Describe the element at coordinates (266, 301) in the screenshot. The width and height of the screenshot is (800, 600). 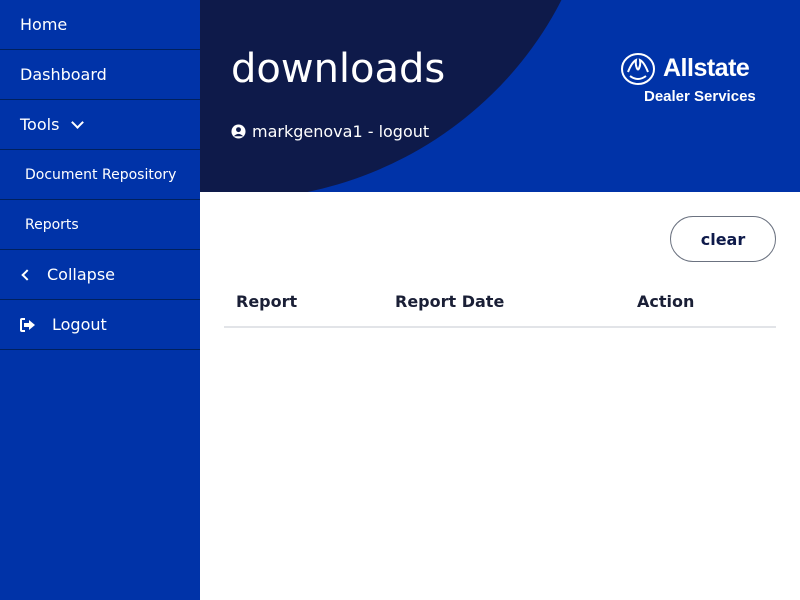
I see `column-header-report: Report` at that location.